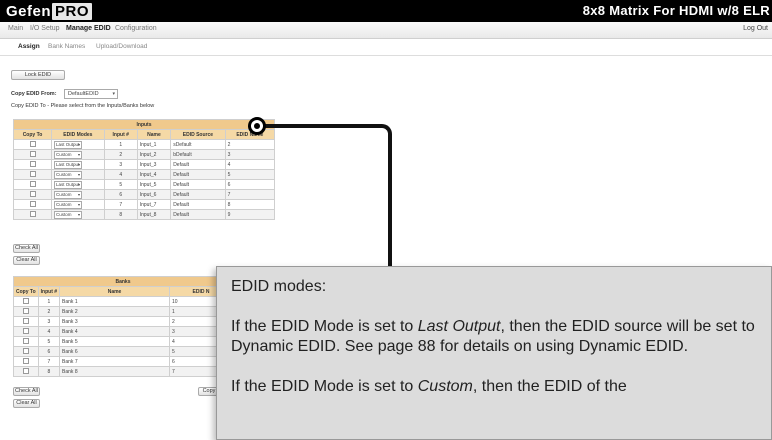 The width and height of the screenshot is (772, 440). What do you see at coordinates (154, 214) in the screenshot?
I see `input-name-cell: Input_8` at bounding box center [154, 214].